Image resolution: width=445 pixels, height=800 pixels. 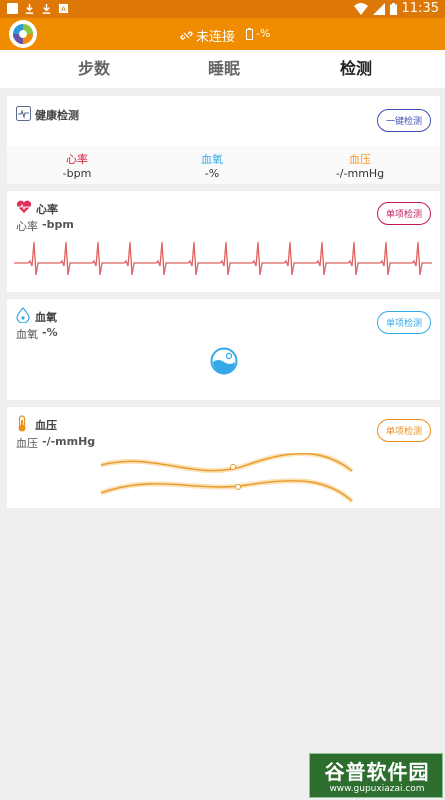 What do you see at coordinates (77, 159) in the screenshot?
I see `heart-rate-label: 心率` at bounding box center [77, 159].